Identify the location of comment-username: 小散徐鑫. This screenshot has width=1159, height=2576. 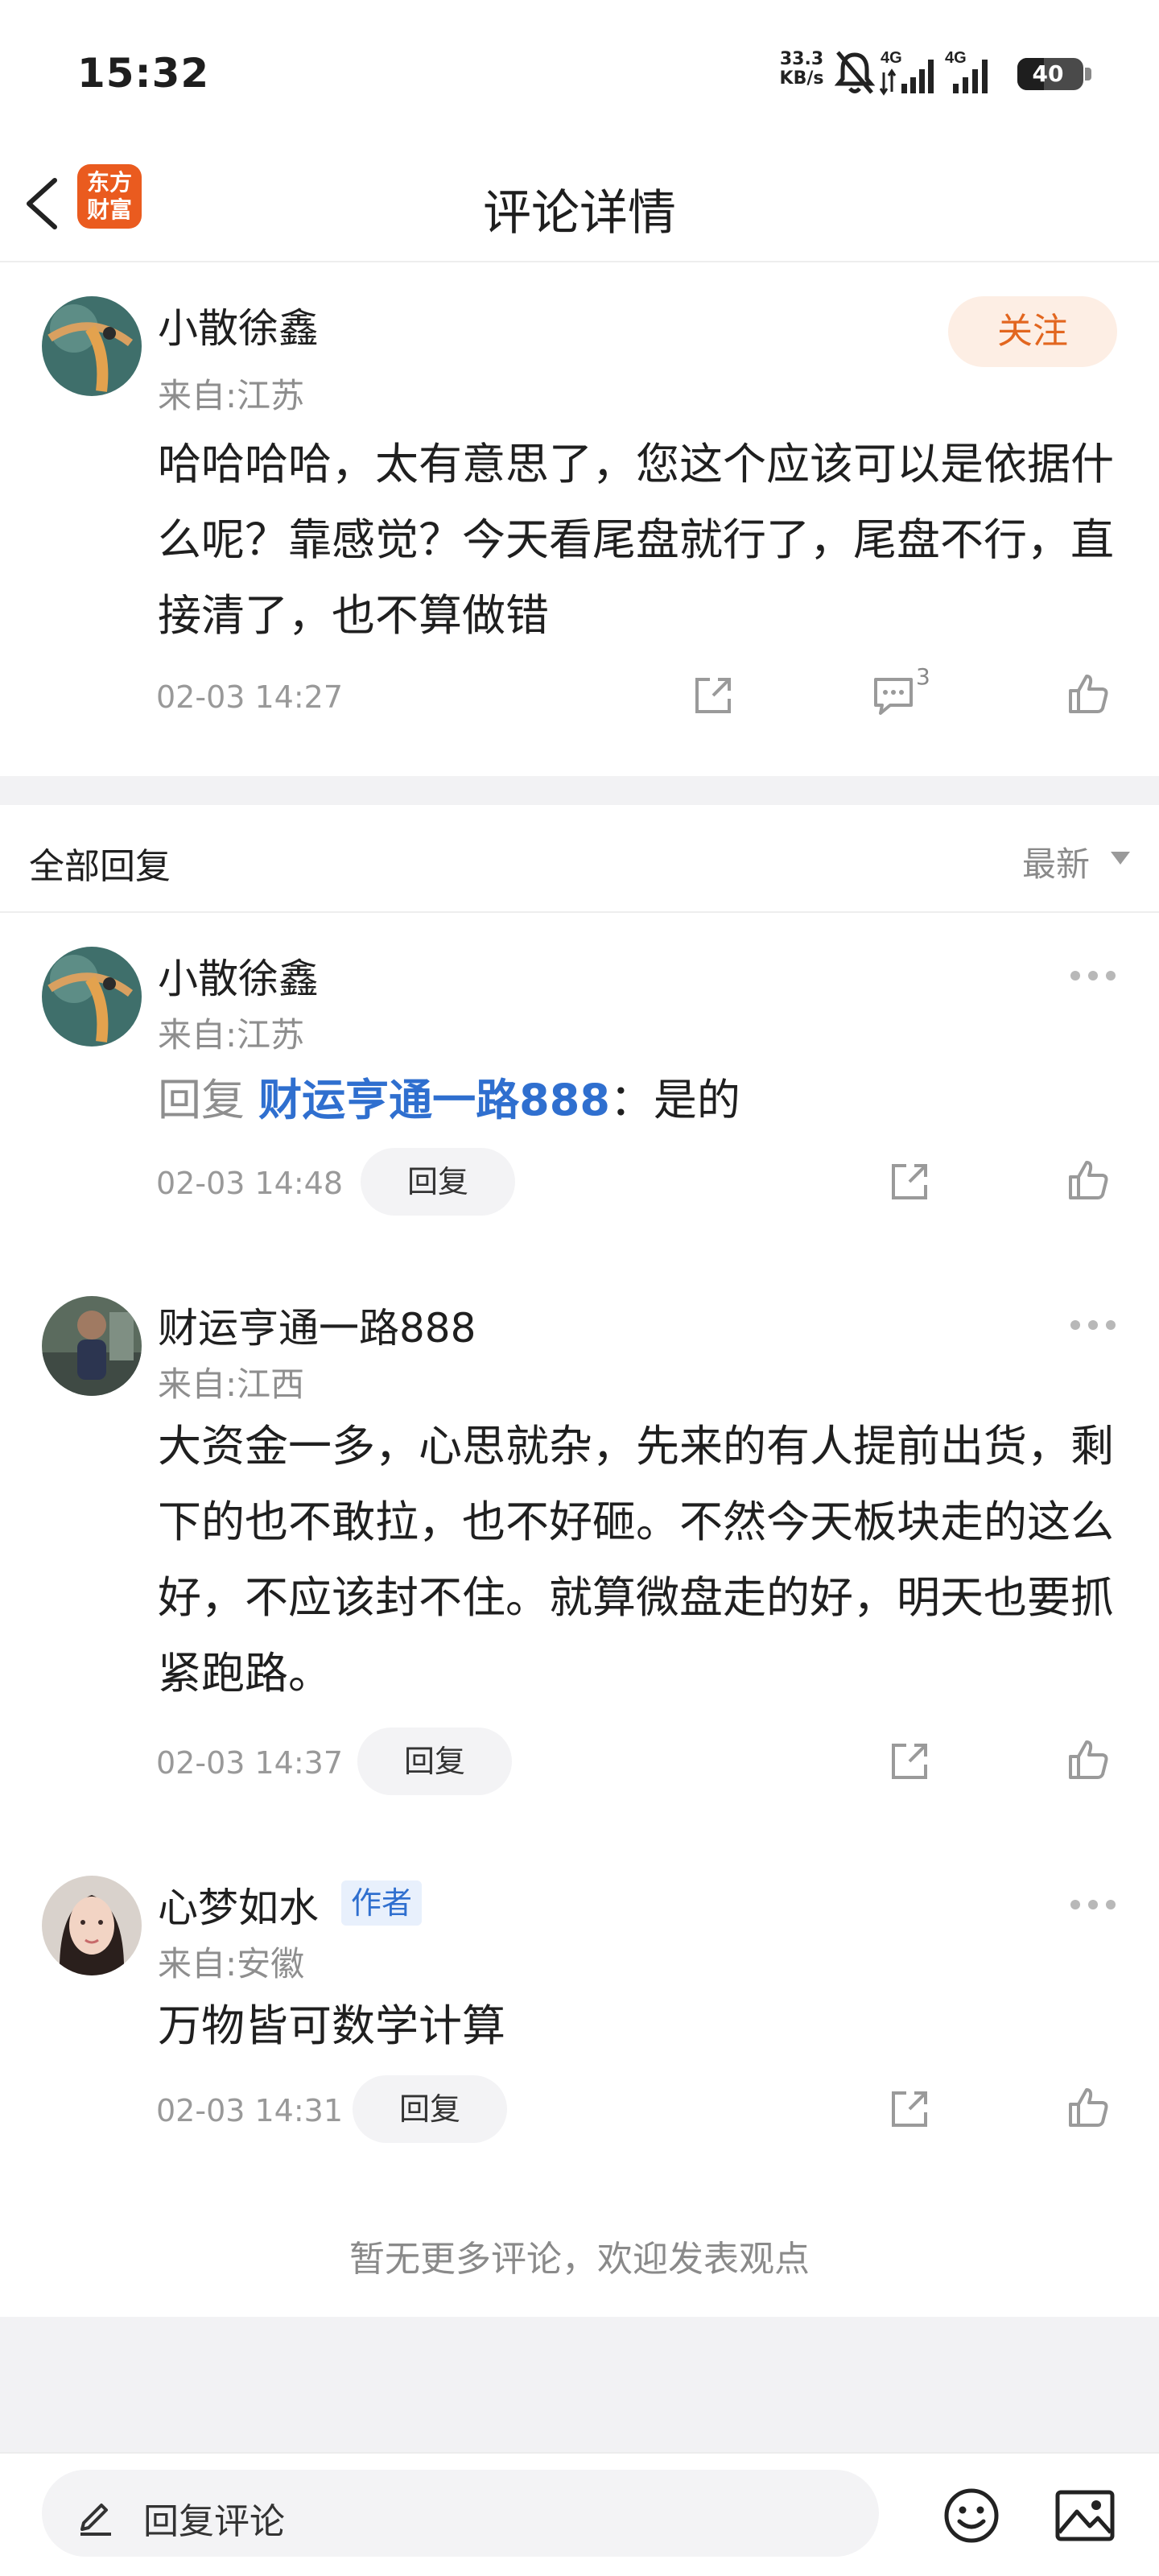
(238, 325).